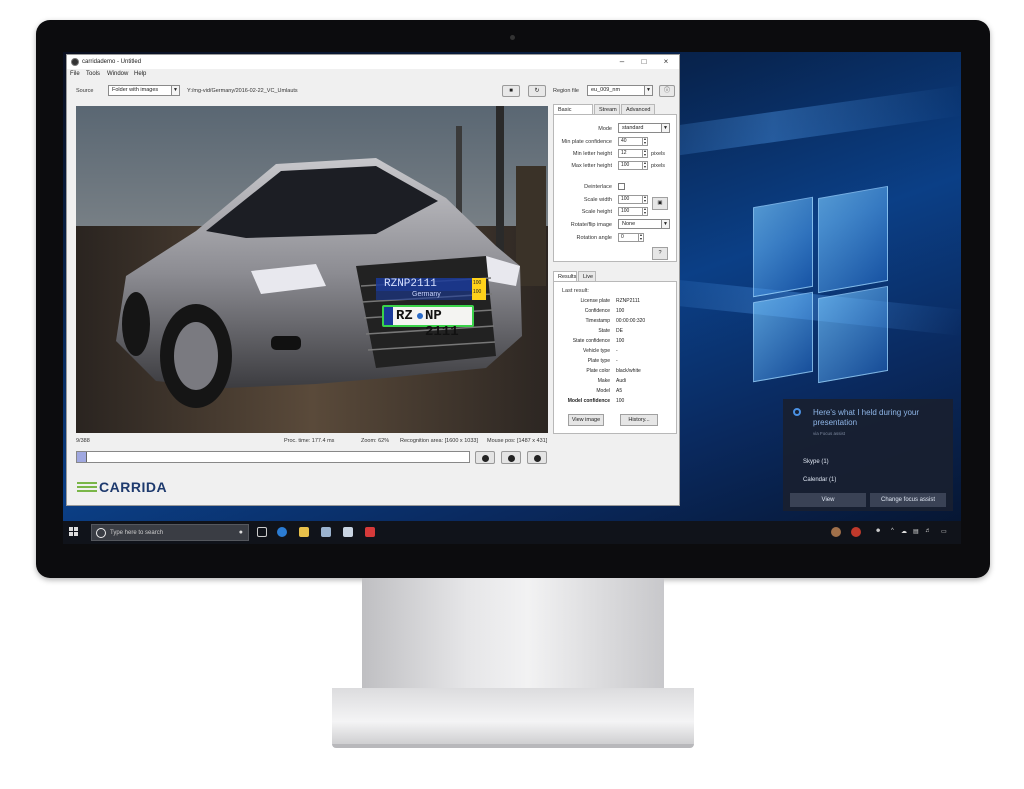 This screenshot has width=1024, height=789. I want to click on min-letter-height-stepper: 12 ▲ ▼, so click(633, 153).